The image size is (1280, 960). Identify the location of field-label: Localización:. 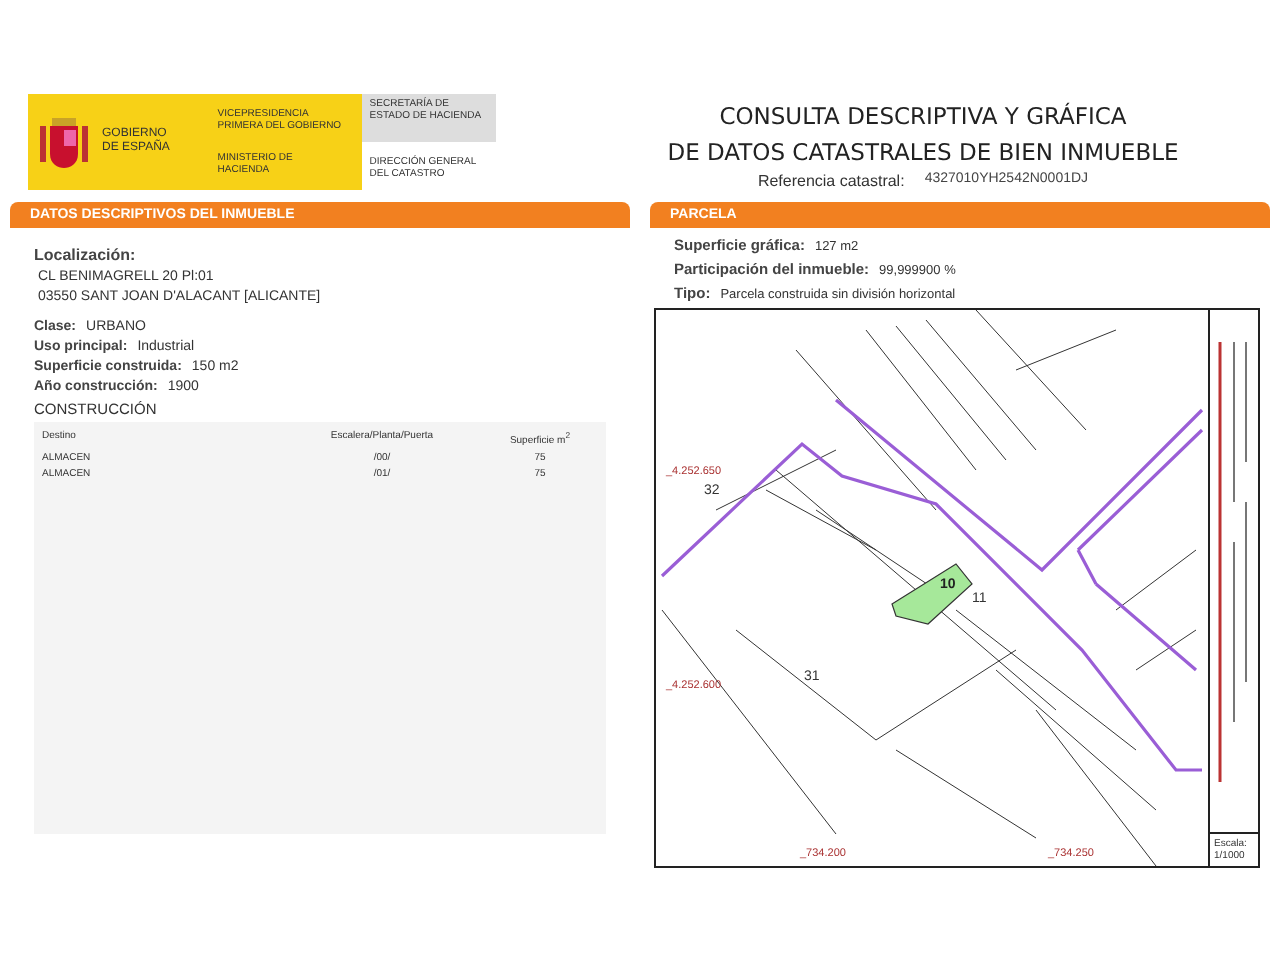
(86, 255).